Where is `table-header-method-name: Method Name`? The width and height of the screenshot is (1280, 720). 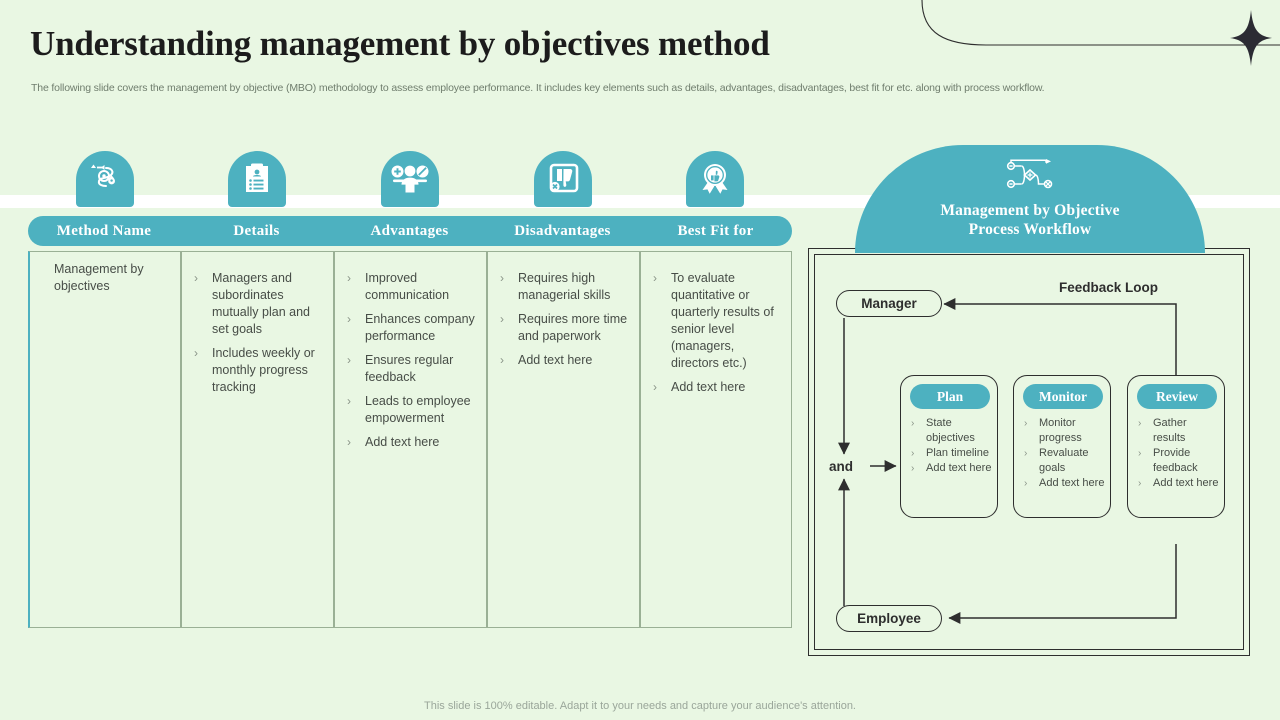
table-header-method-name: Method Name is located at coordinates (104, 231).